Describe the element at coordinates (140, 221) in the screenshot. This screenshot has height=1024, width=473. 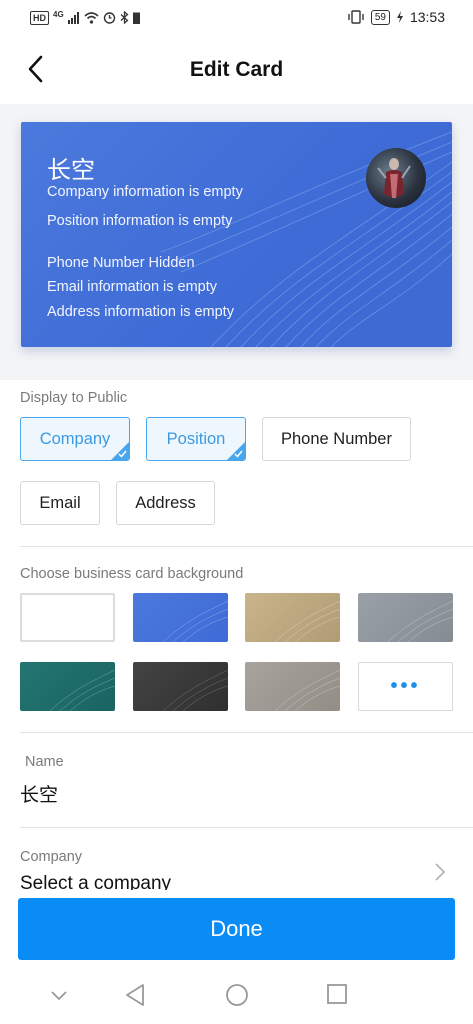
I see `card-position: Position information is empty` at that location.